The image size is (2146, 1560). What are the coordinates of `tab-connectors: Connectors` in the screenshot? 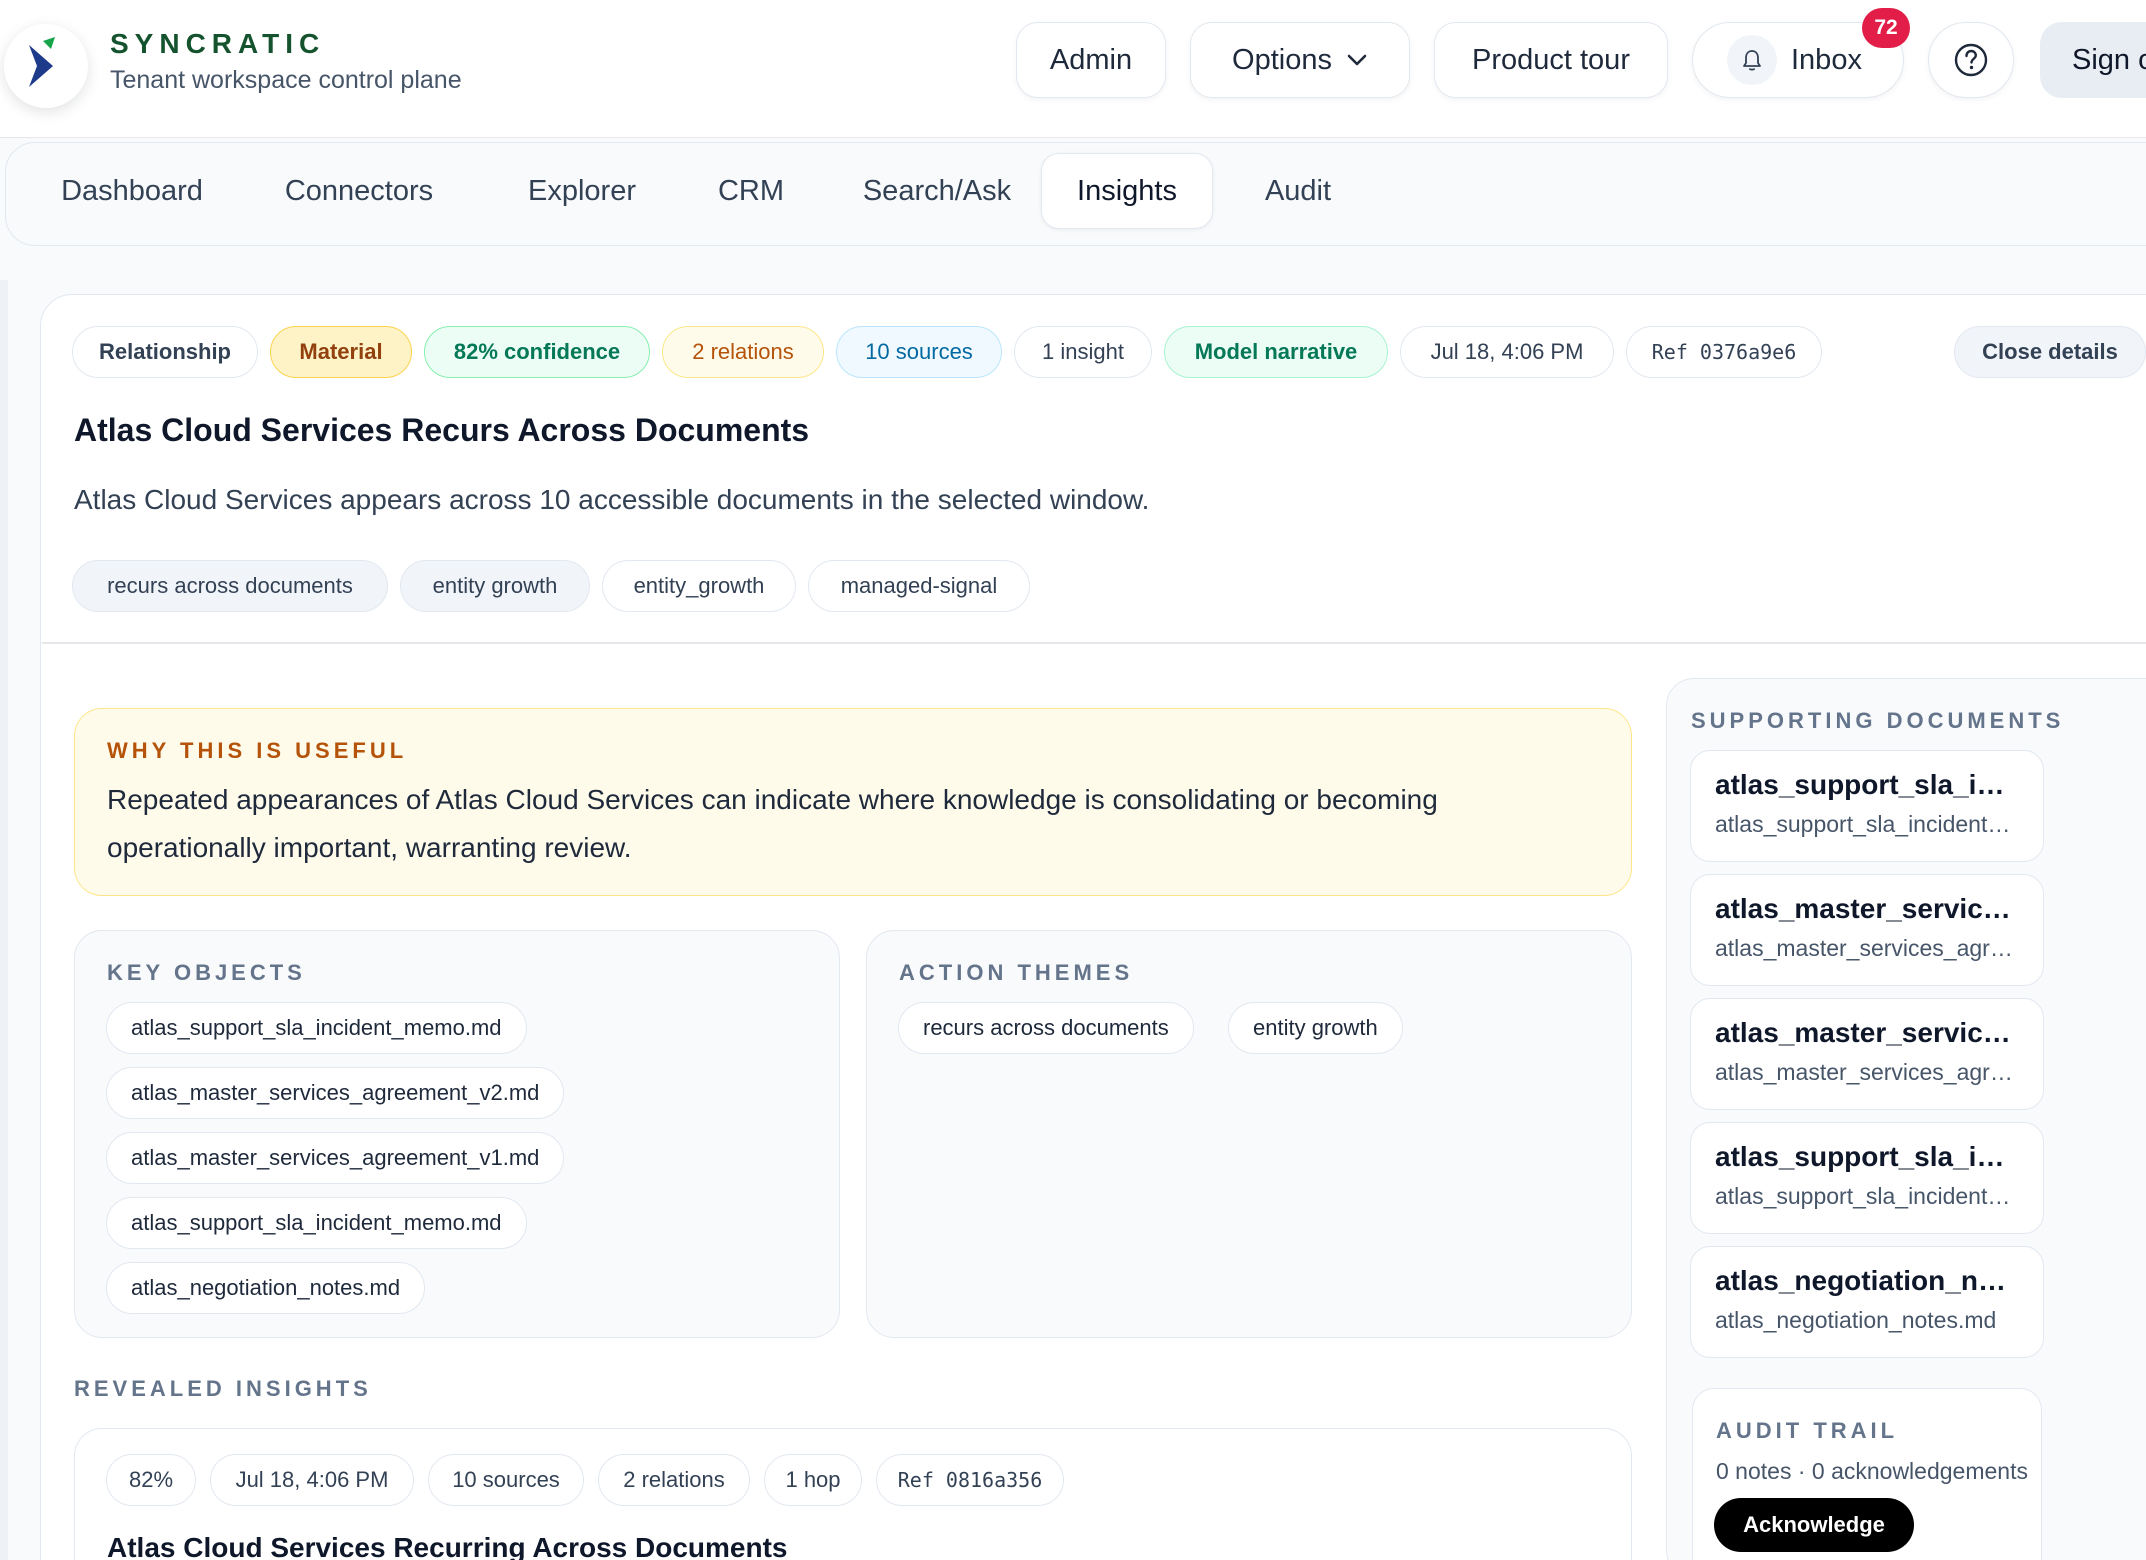 It's located at (359, 191).